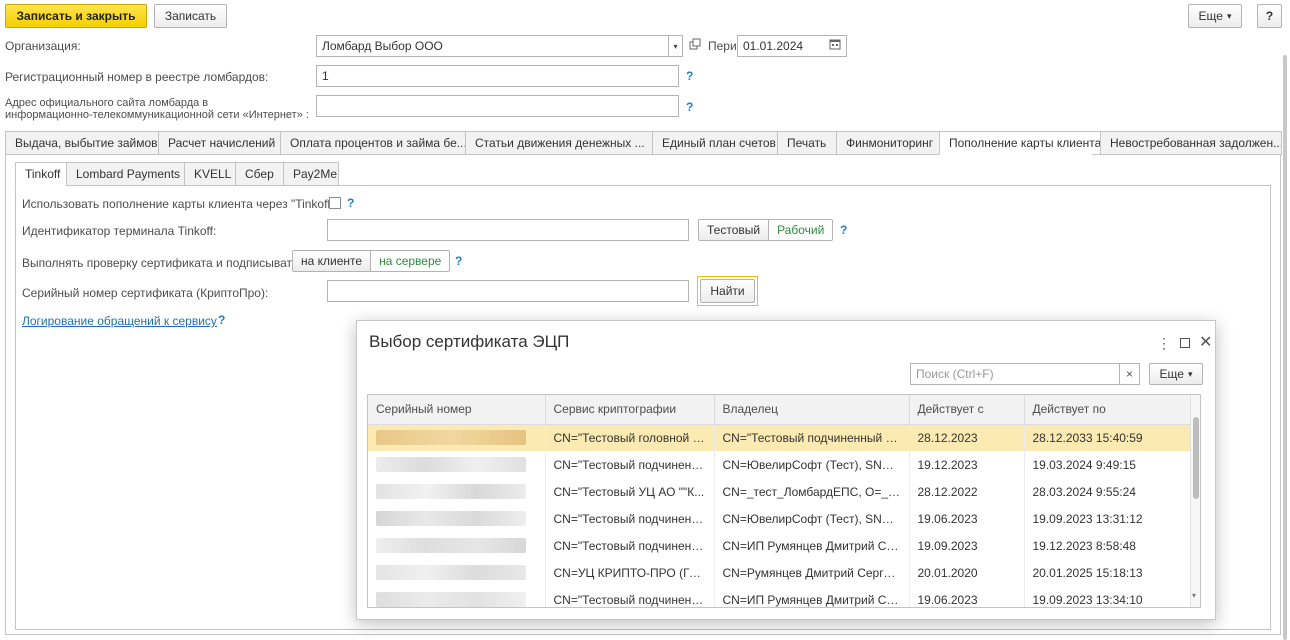 The image size is (1290, 640). I want to click on tab-chart-of-accounts: Единый план счетов, so click(714, 143).